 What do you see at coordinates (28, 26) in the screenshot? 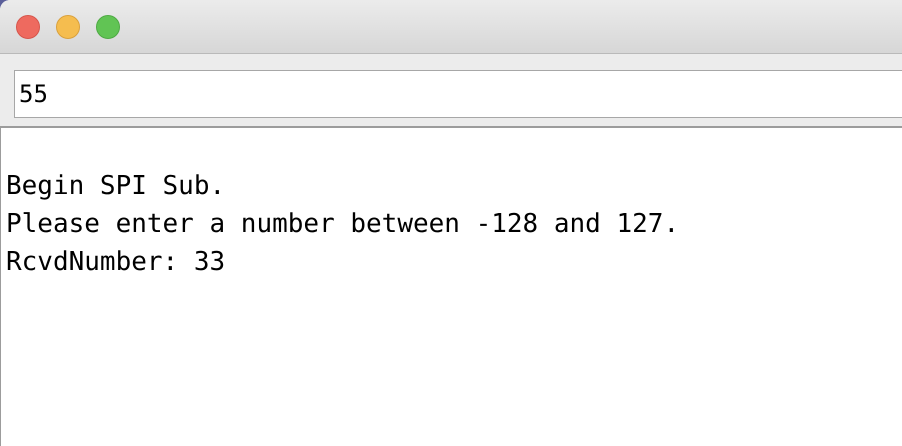
I see `close-button` at bounding box center [28, 26].